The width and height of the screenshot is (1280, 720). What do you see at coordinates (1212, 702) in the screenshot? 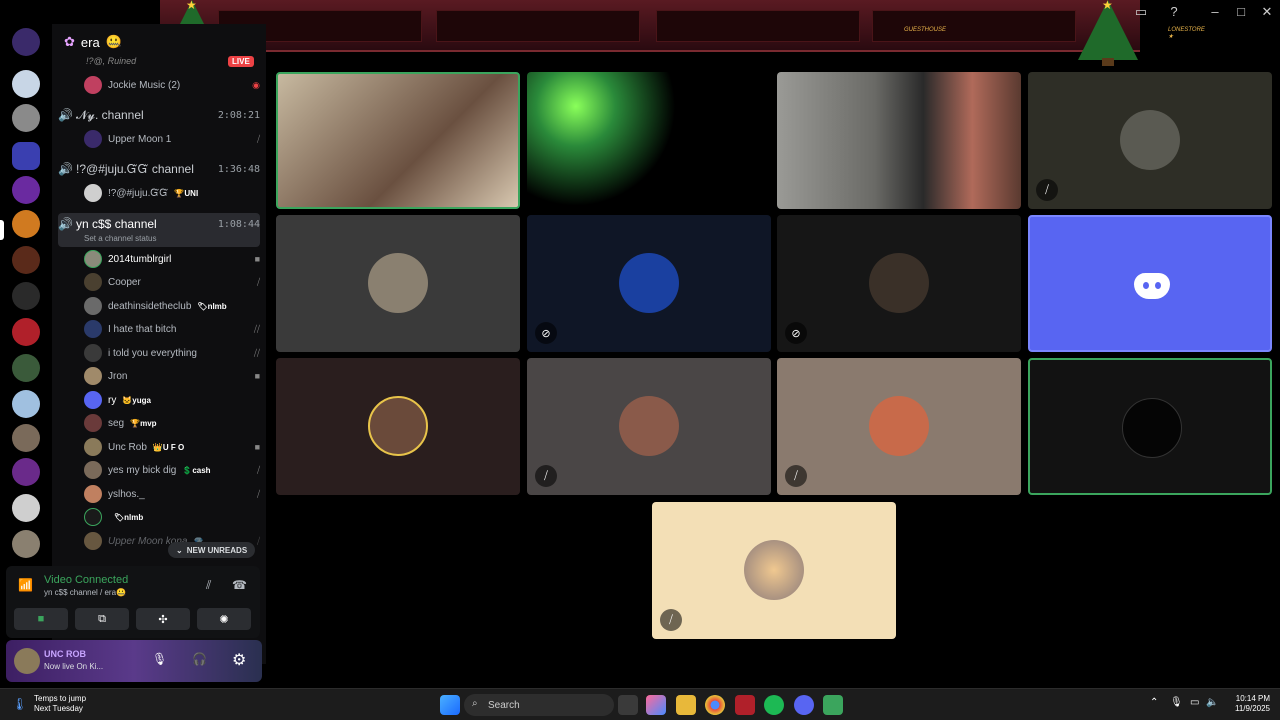
I see `volume-icon: 🔈` at bounding box center [1212, 702].